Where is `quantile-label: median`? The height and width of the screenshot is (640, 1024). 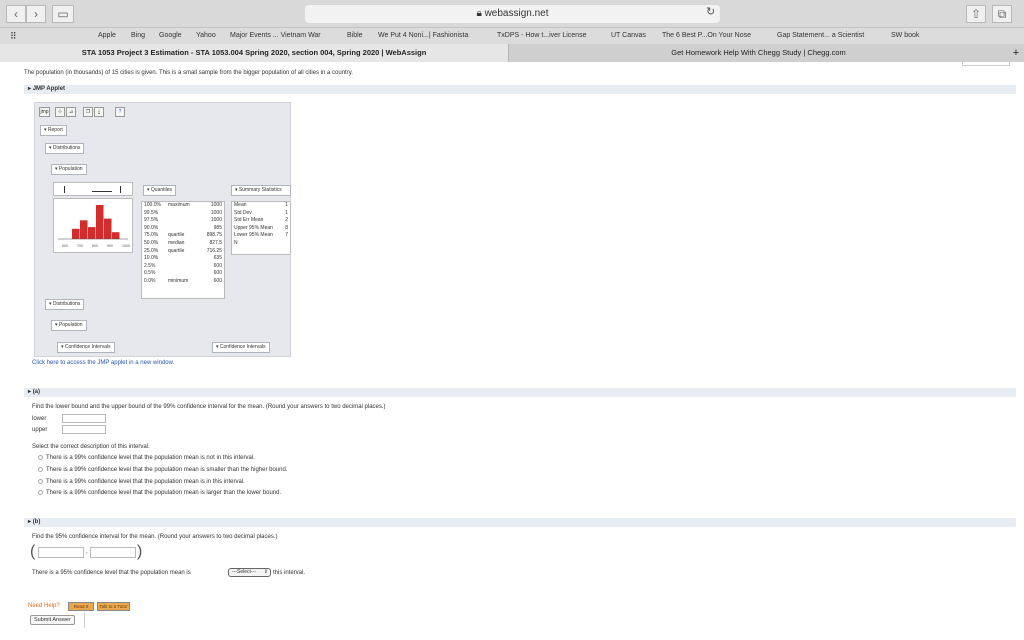
quantile-label: median is located at coordinates (176, 242).